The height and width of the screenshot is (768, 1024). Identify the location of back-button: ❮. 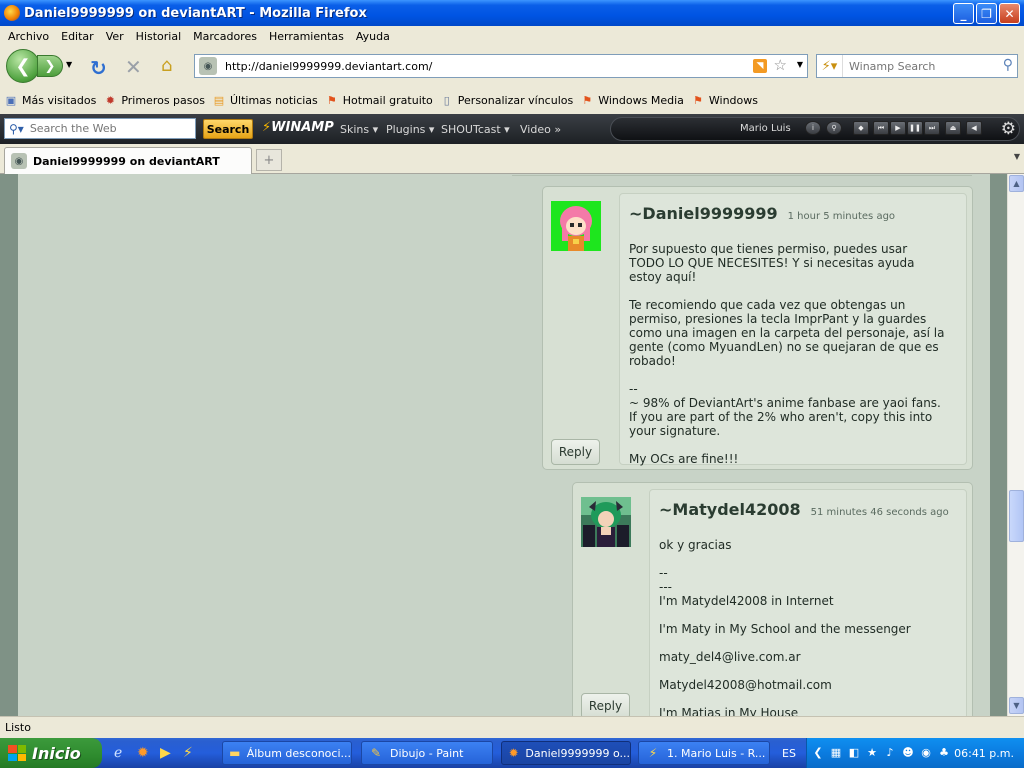
(23, 66).